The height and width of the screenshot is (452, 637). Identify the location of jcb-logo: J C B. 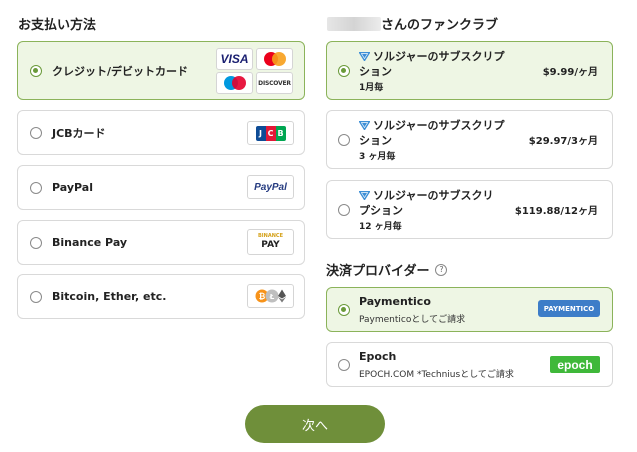
(270, 133).